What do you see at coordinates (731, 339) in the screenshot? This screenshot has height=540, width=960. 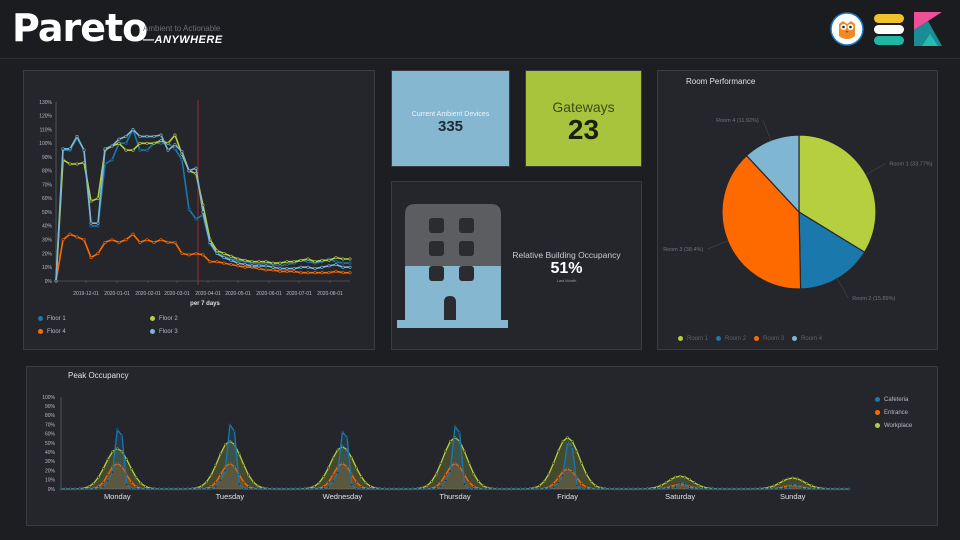 I see `room-legend-item: Room 2` at bounding box center [731, 339].